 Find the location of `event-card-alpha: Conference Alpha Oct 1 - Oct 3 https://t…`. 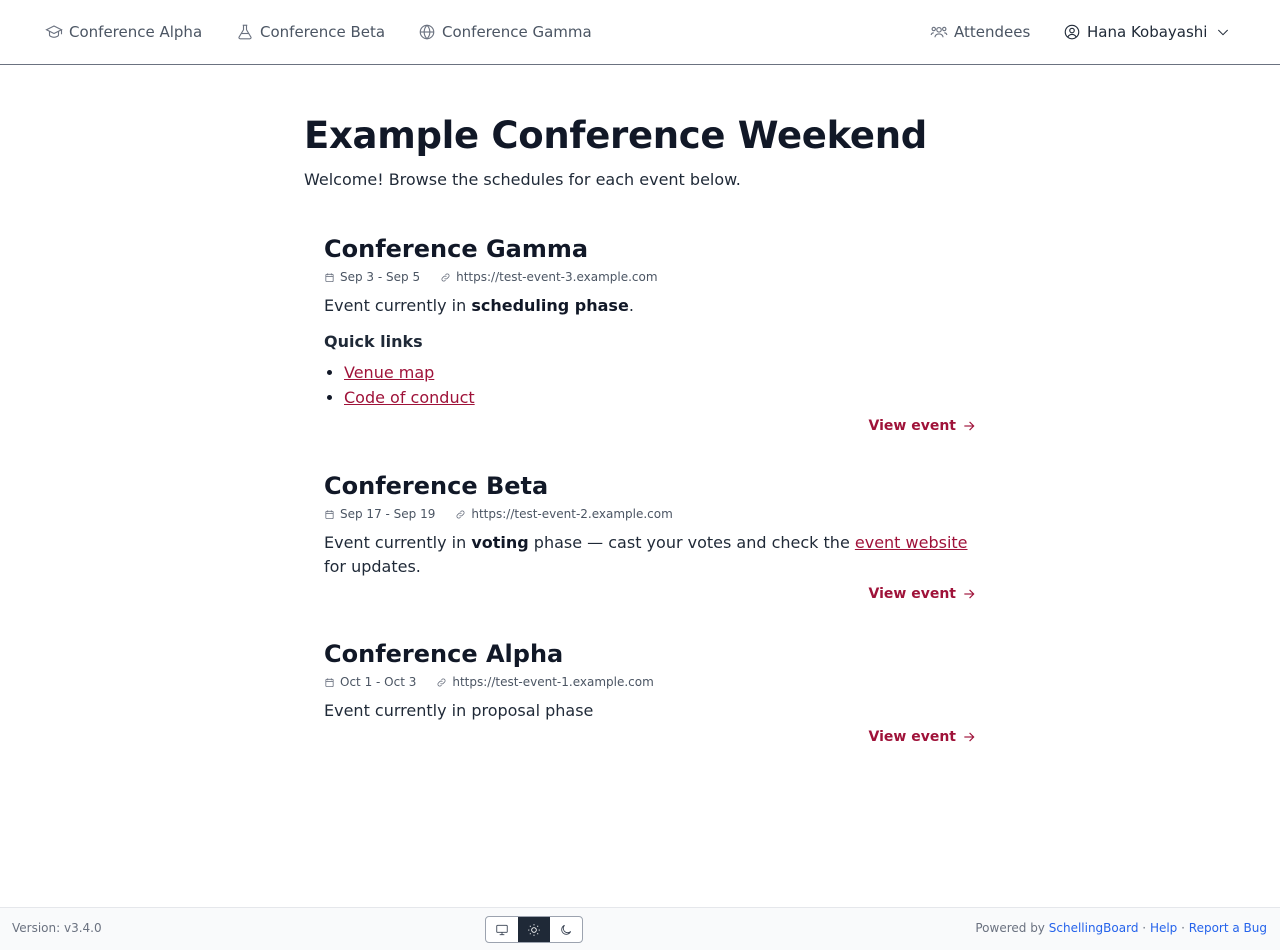

event-card-alpha: Conference Alpha Oct 1 - Oct 3 https://t… is located at coordinates (650, 695).